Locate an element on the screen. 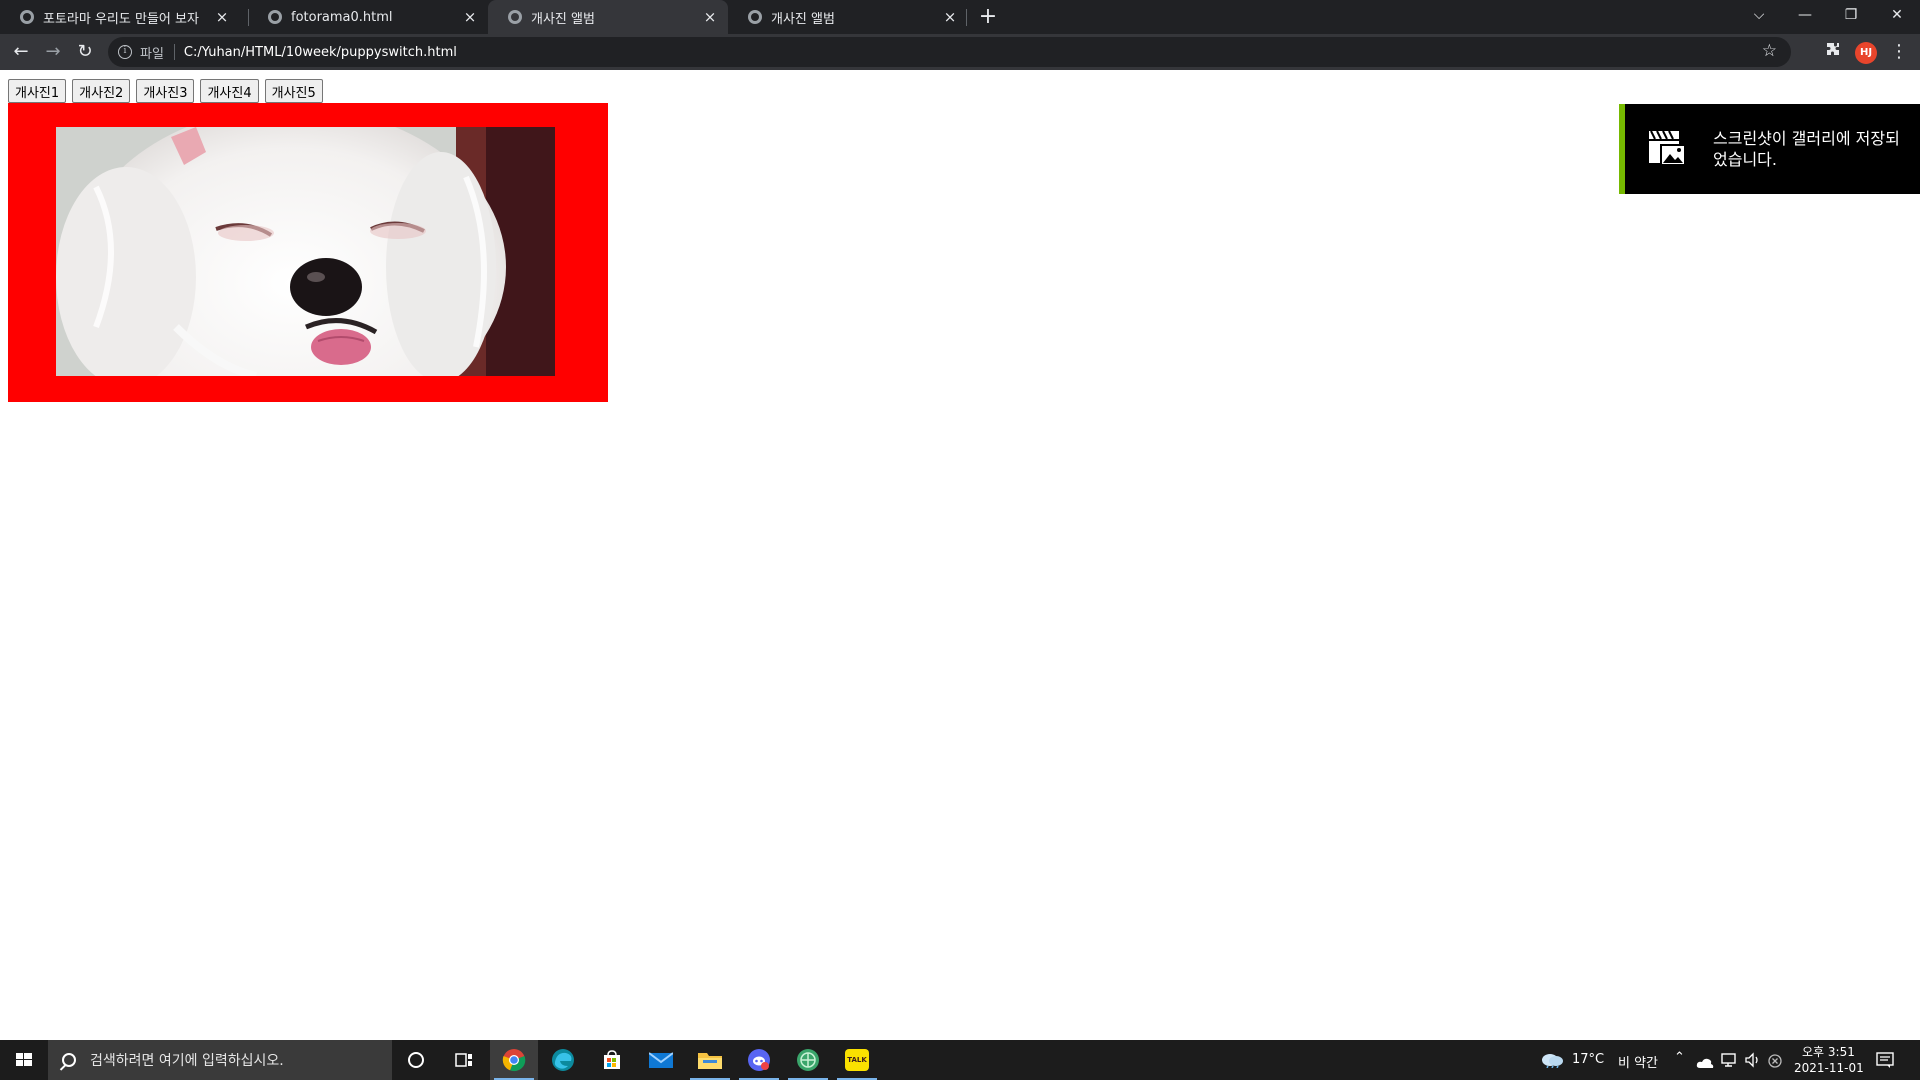 The width and height of the screenshot is (1920, 1080). volume-icon is located at coordinates (1753, 1062).